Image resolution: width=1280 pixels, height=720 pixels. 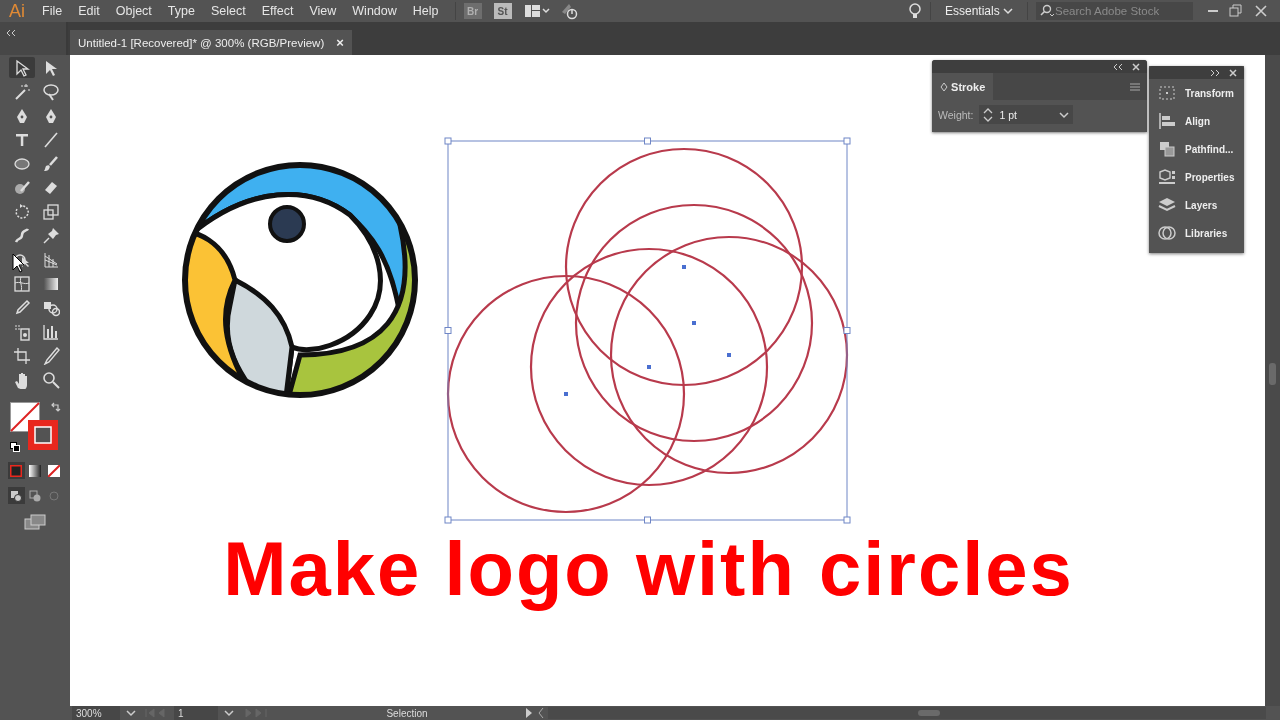 What do you see at coordinates (15, 447) in the screenshot?
I see `default-colors-icon` at bounding box center [15, 447].